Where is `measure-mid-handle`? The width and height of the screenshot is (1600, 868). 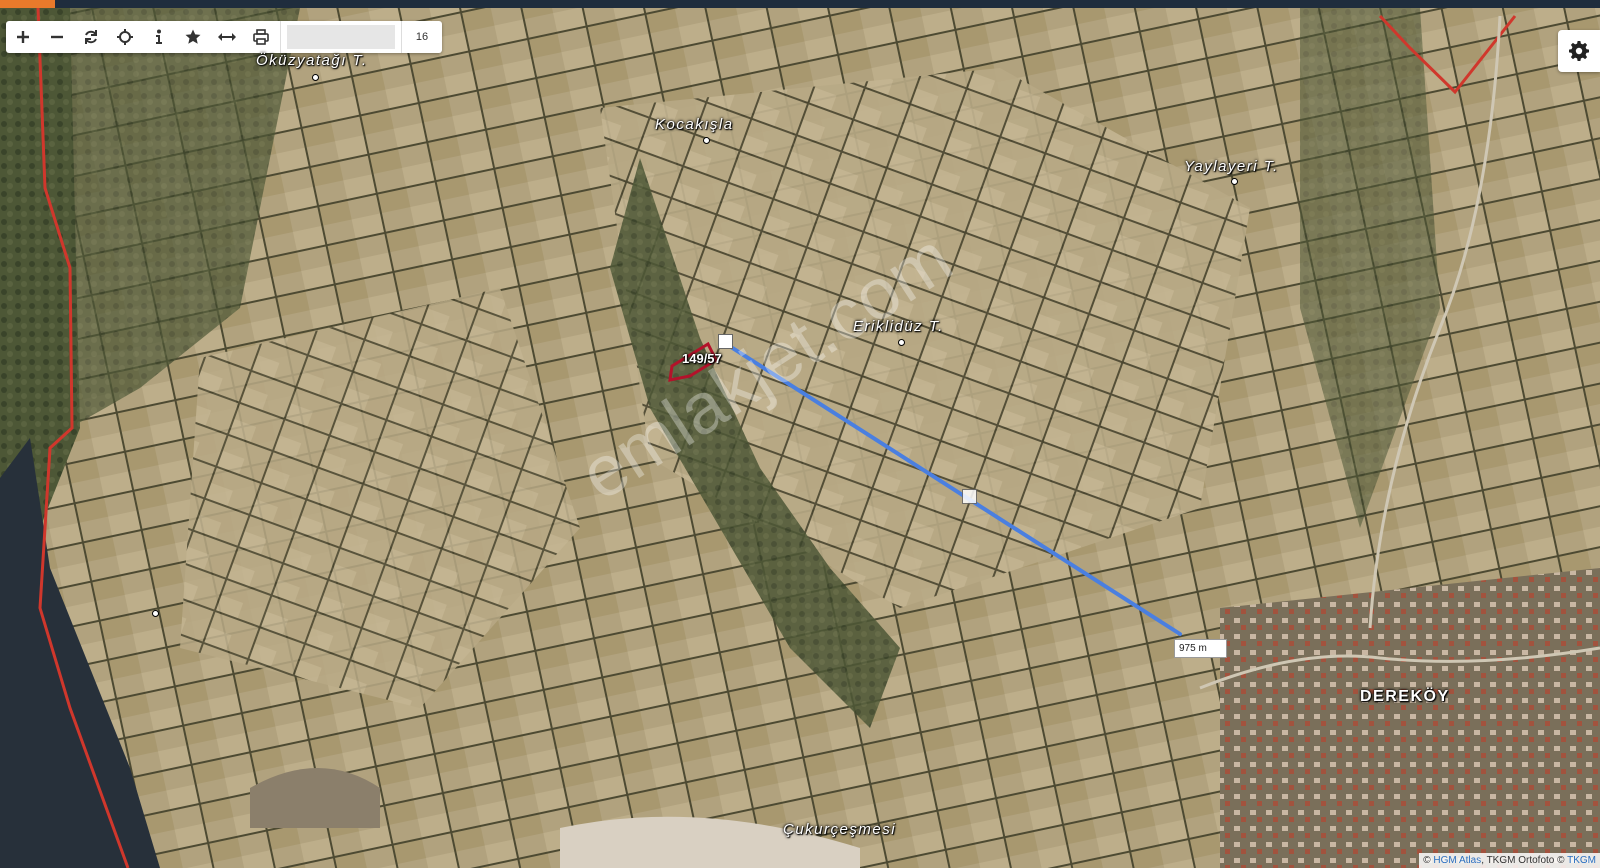 measure-mid-handle is located at coordinates (969, 496).